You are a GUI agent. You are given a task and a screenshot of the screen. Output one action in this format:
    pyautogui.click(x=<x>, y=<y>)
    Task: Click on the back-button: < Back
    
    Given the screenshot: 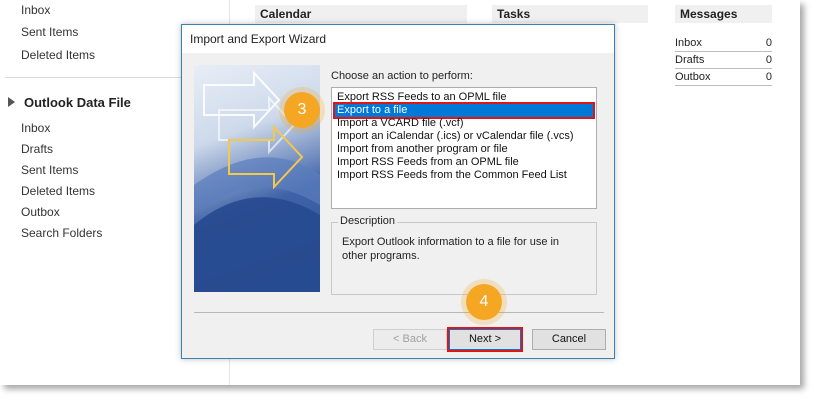 What is the action you would take?
    pyautogui.click(x=410, y=339)
    